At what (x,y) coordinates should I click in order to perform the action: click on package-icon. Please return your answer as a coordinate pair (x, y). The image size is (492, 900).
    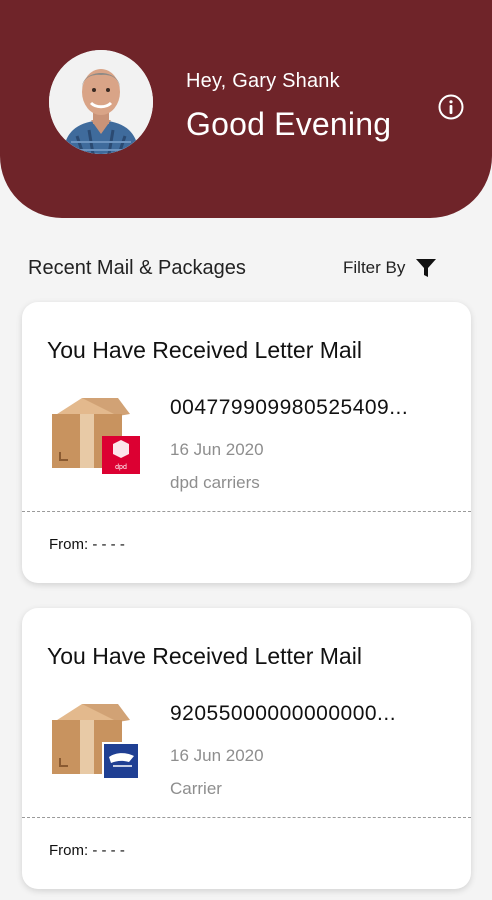
    Looking at the image, I should click on (96, 742).